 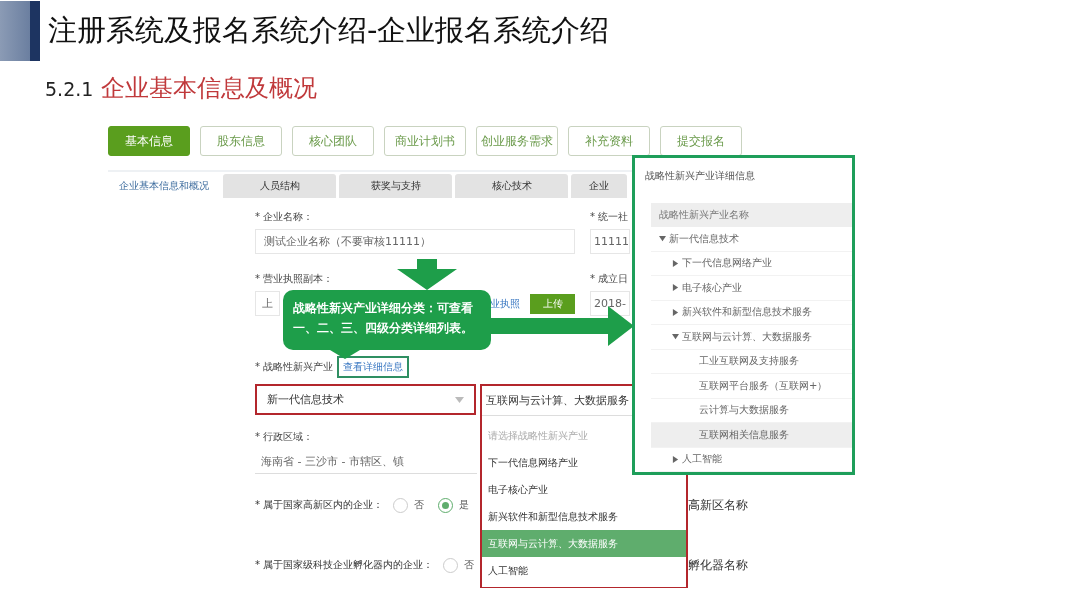 I want to click on tree-label: 人工智能, so click(x=702, y=459).